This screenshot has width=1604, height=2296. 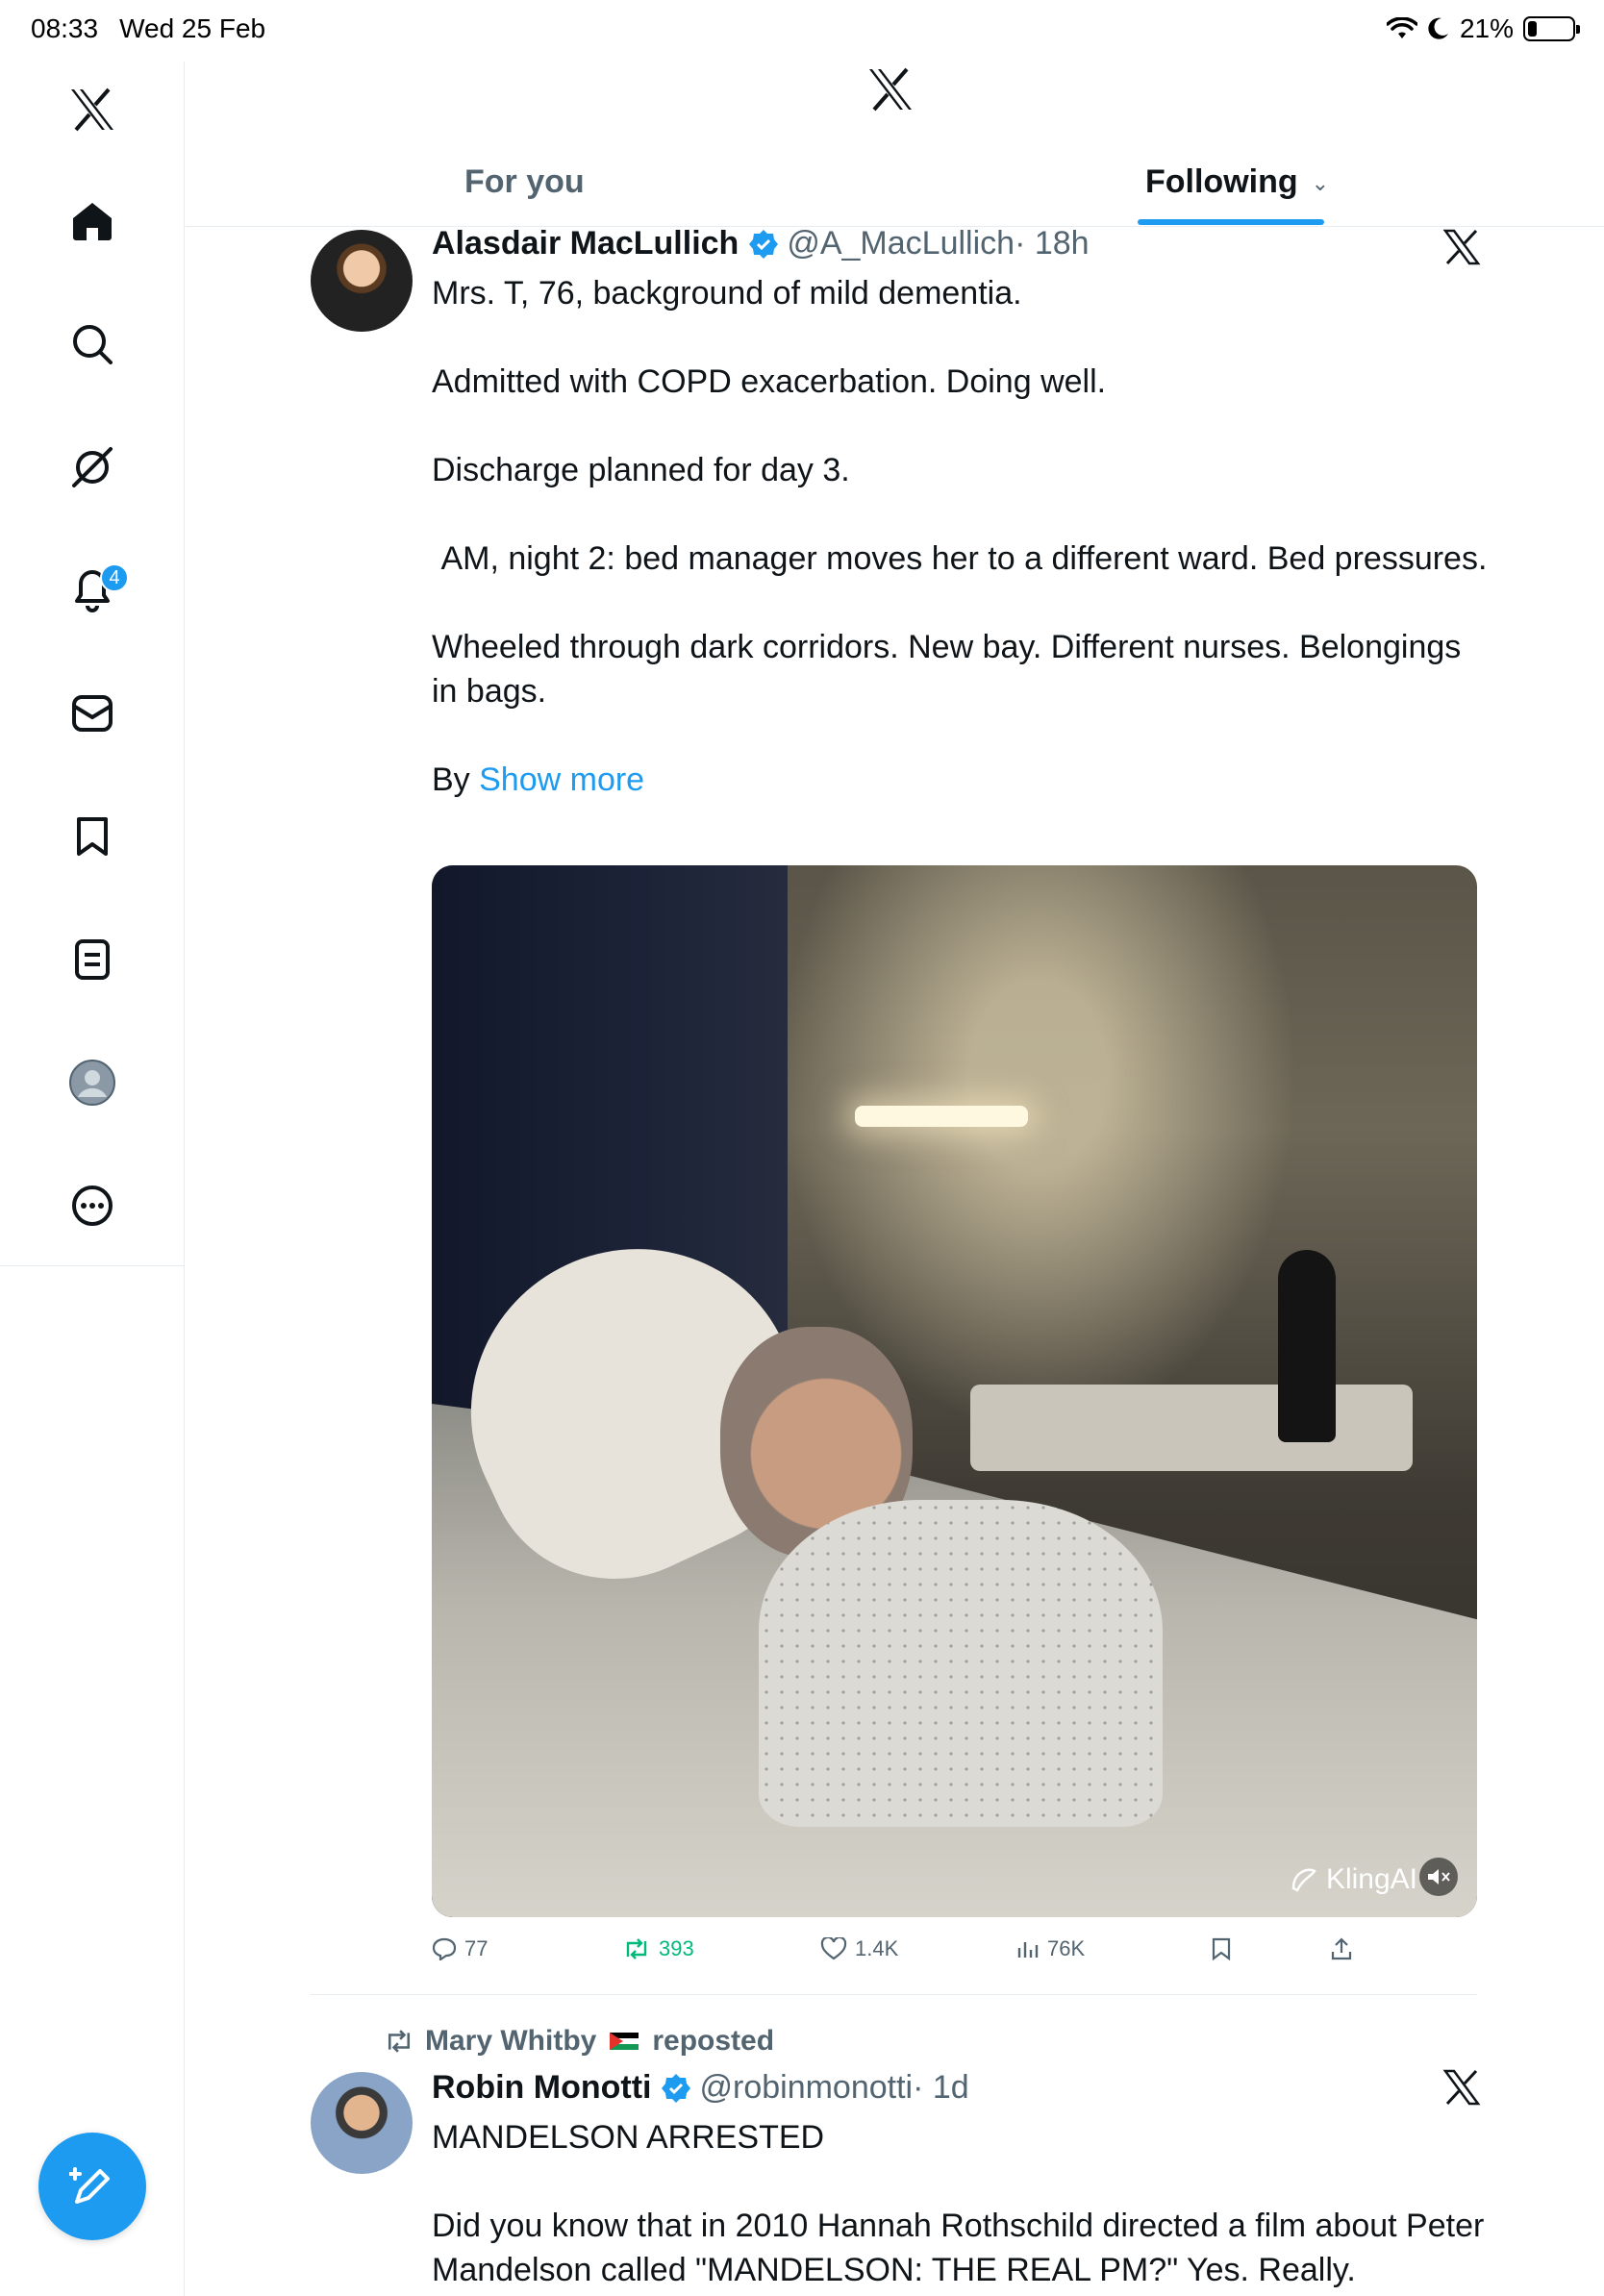 I want to click on compose-button, so click(x=92, y=2186).